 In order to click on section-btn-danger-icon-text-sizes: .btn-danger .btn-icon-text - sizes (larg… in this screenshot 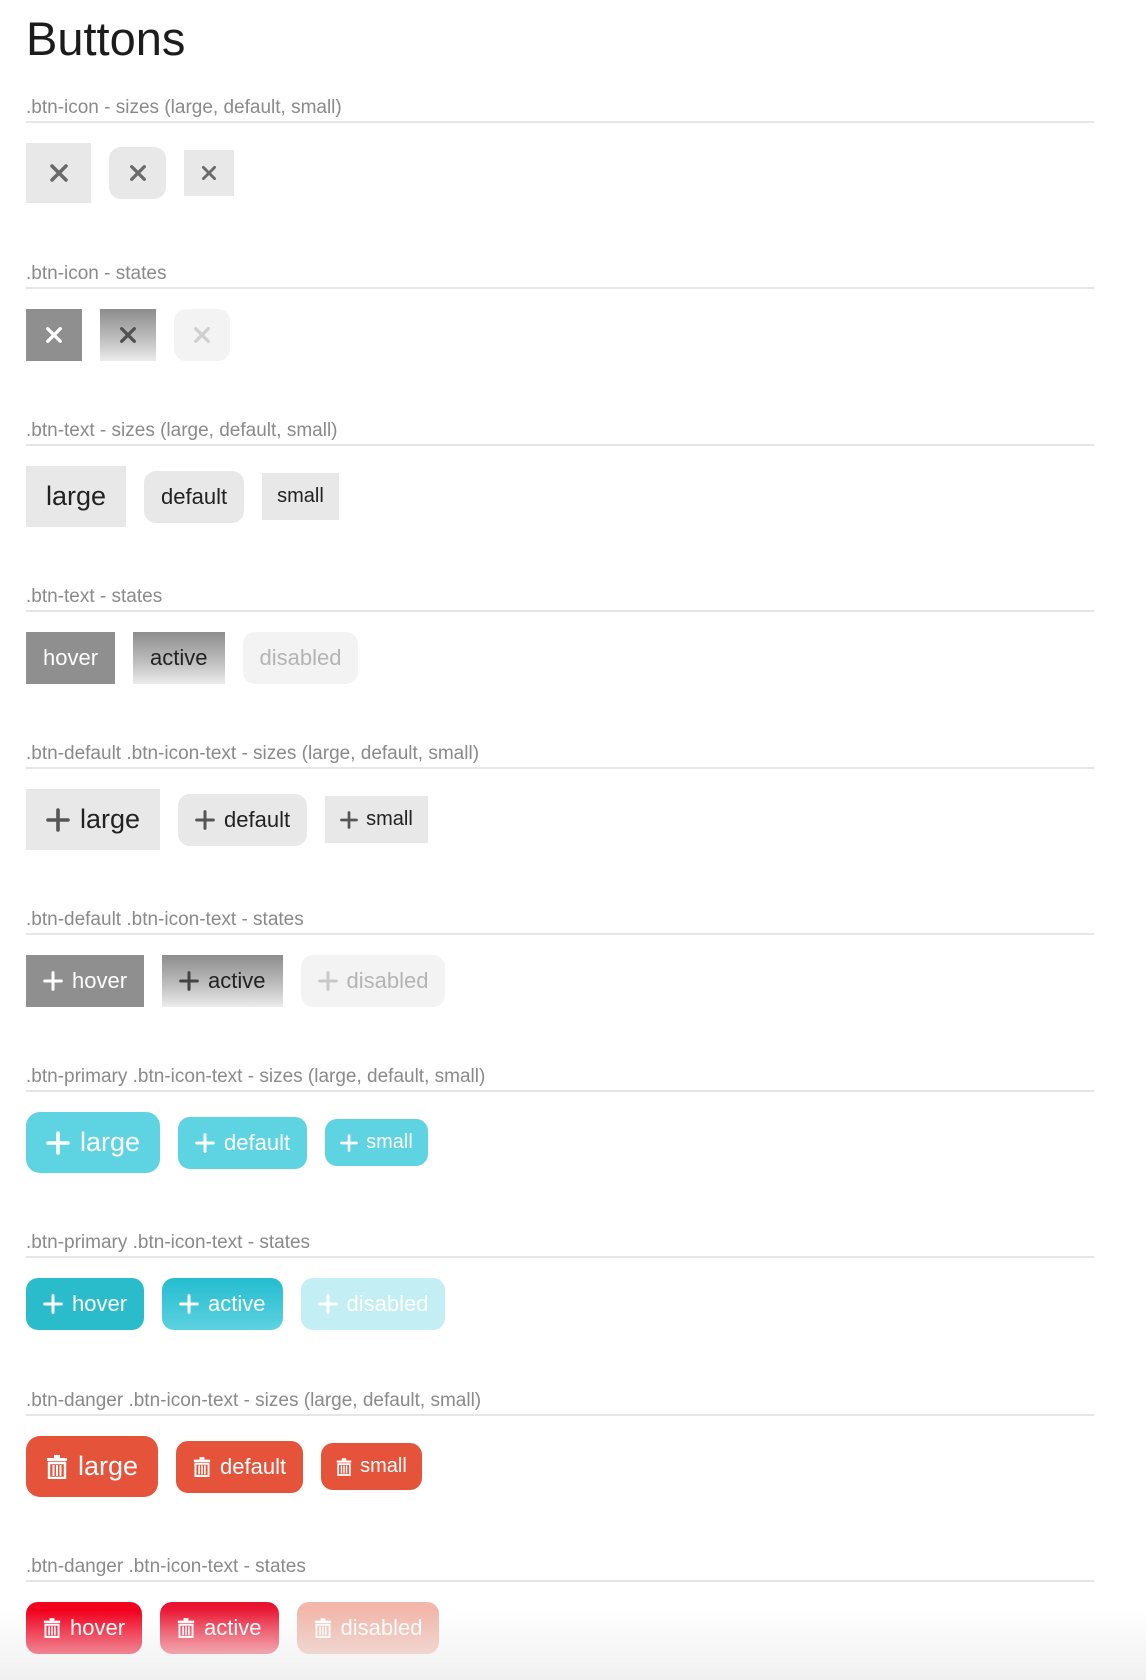, I will do `click(560, 1441)`.